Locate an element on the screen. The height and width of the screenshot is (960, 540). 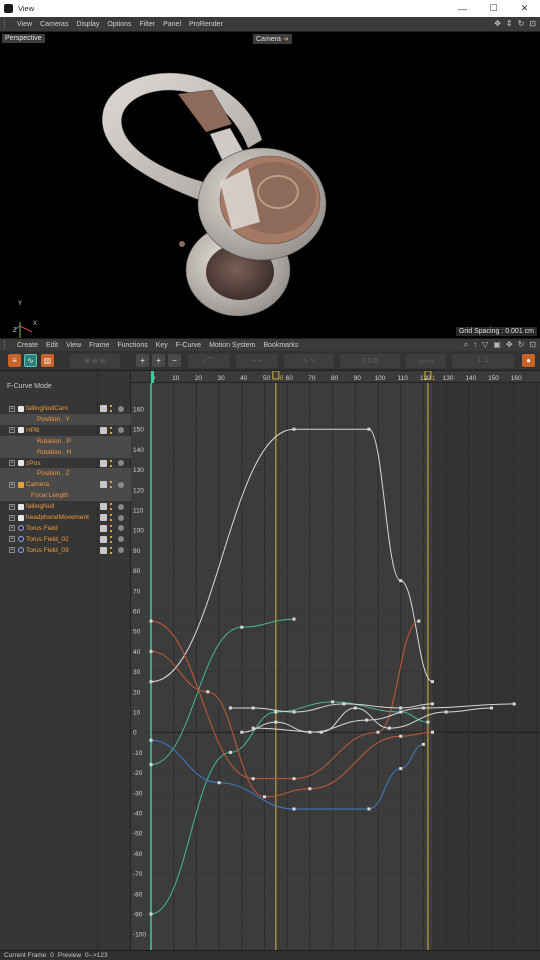
tree-row: + Torus Field_02 is located at coordinates (65, 539).